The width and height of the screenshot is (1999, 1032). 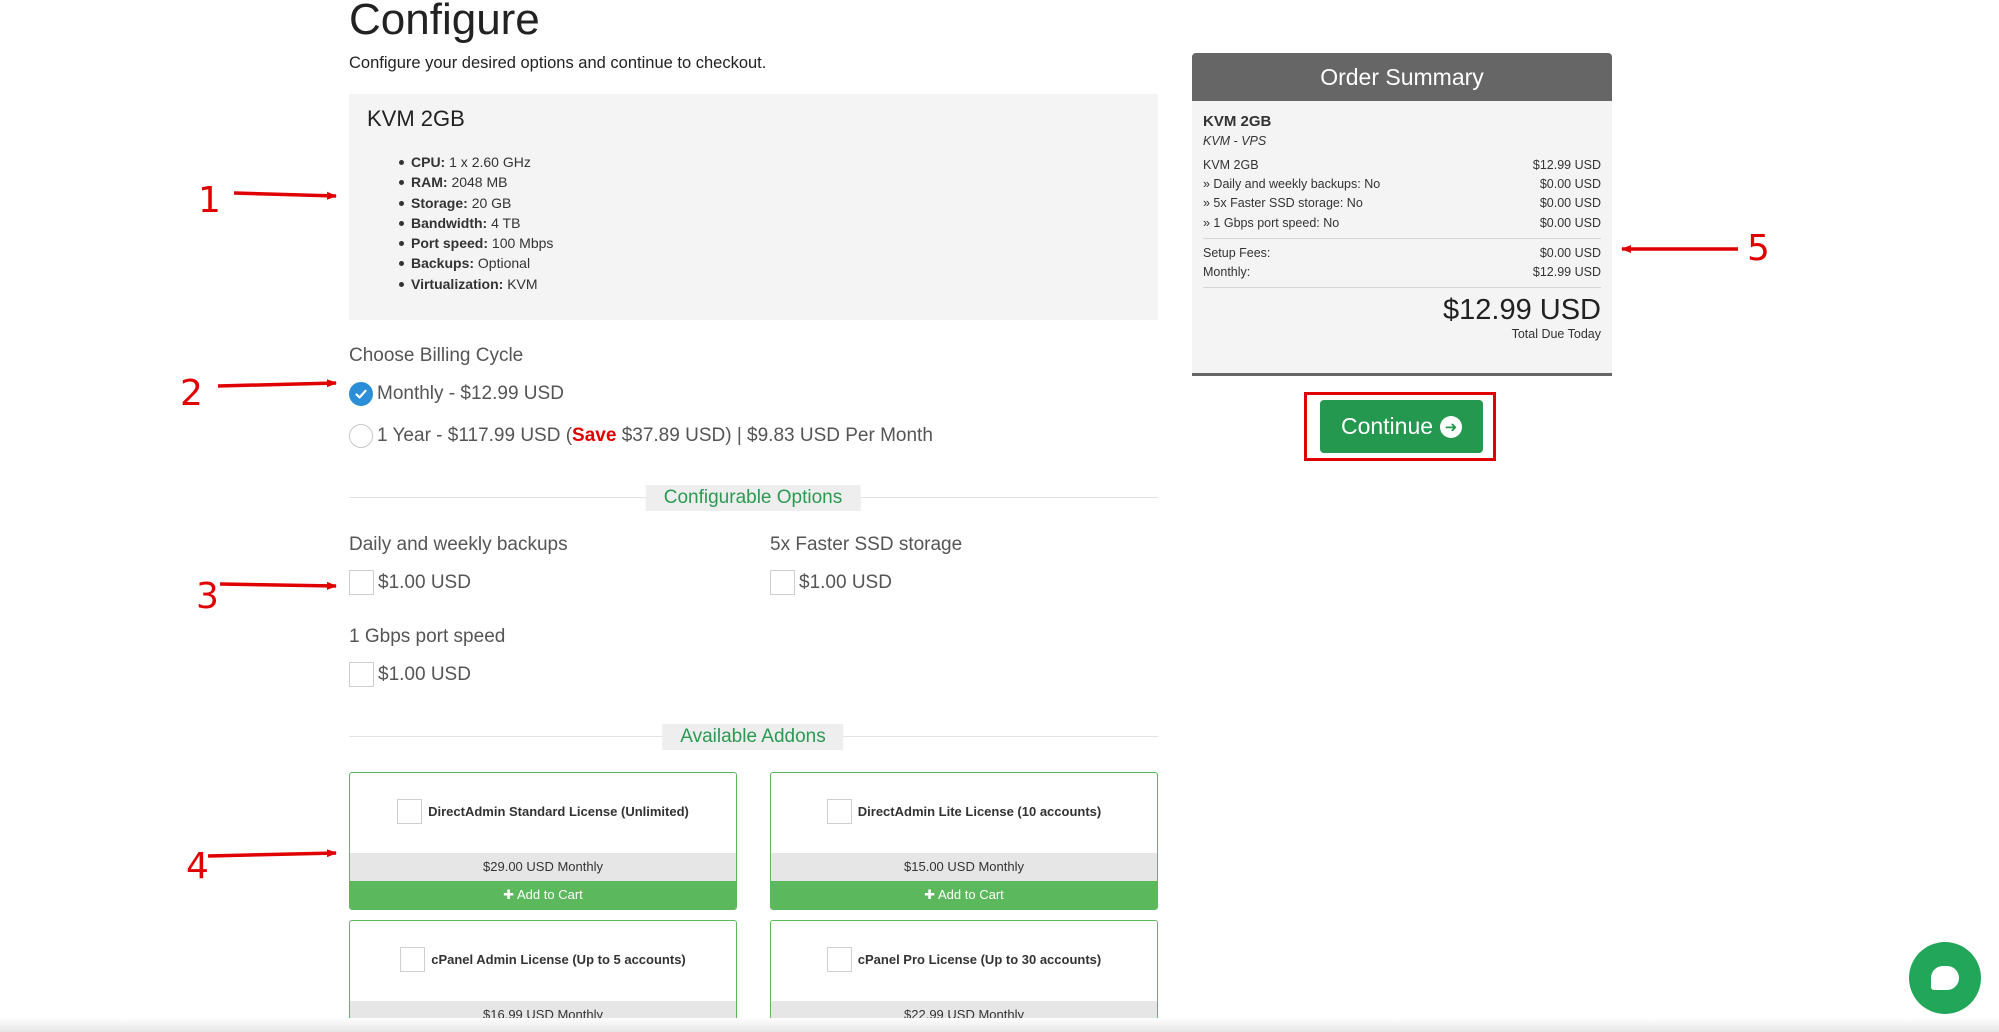 I want to click on page-bottom-shadow, so click(x=999, y=1025).